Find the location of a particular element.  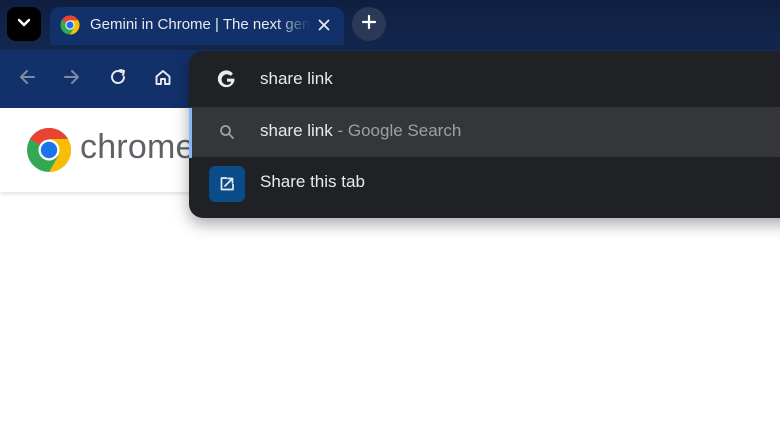

omnibox-input-row: share link is located at coordinates (484, 80).